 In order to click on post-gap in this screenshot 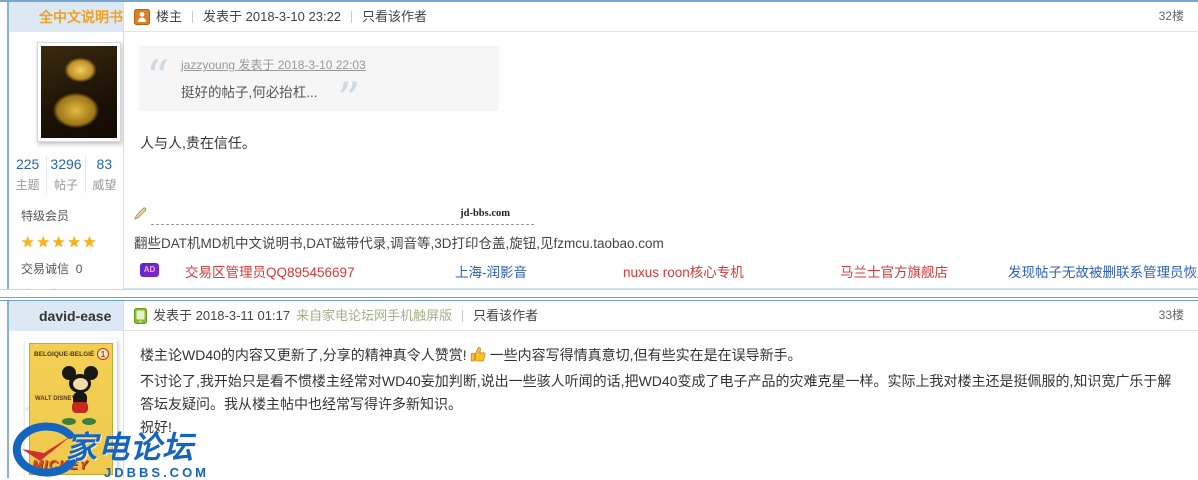, I will do `click(599, 293)`.